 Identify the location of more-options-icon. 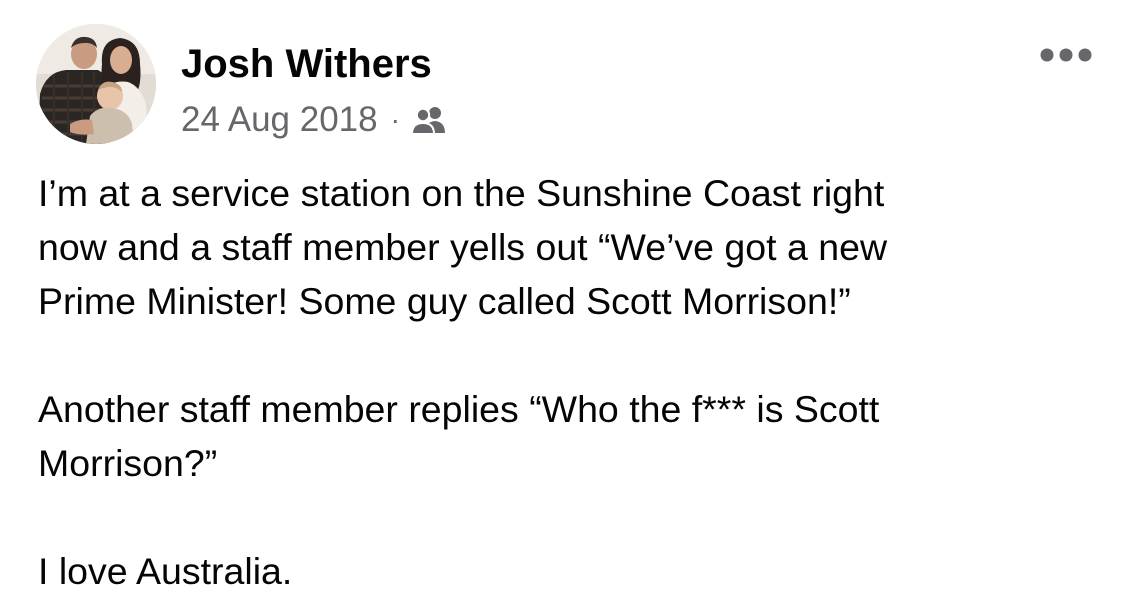
(1066, 55).